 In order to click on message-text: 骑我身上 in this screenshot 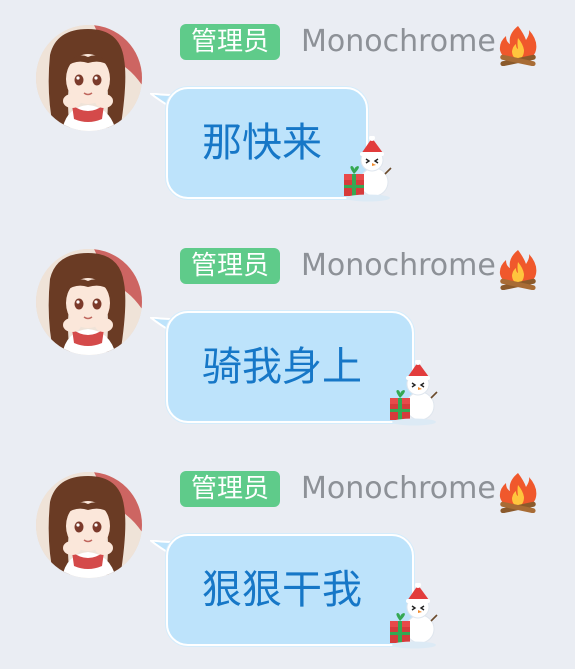, I will do `click(282, 367)`.